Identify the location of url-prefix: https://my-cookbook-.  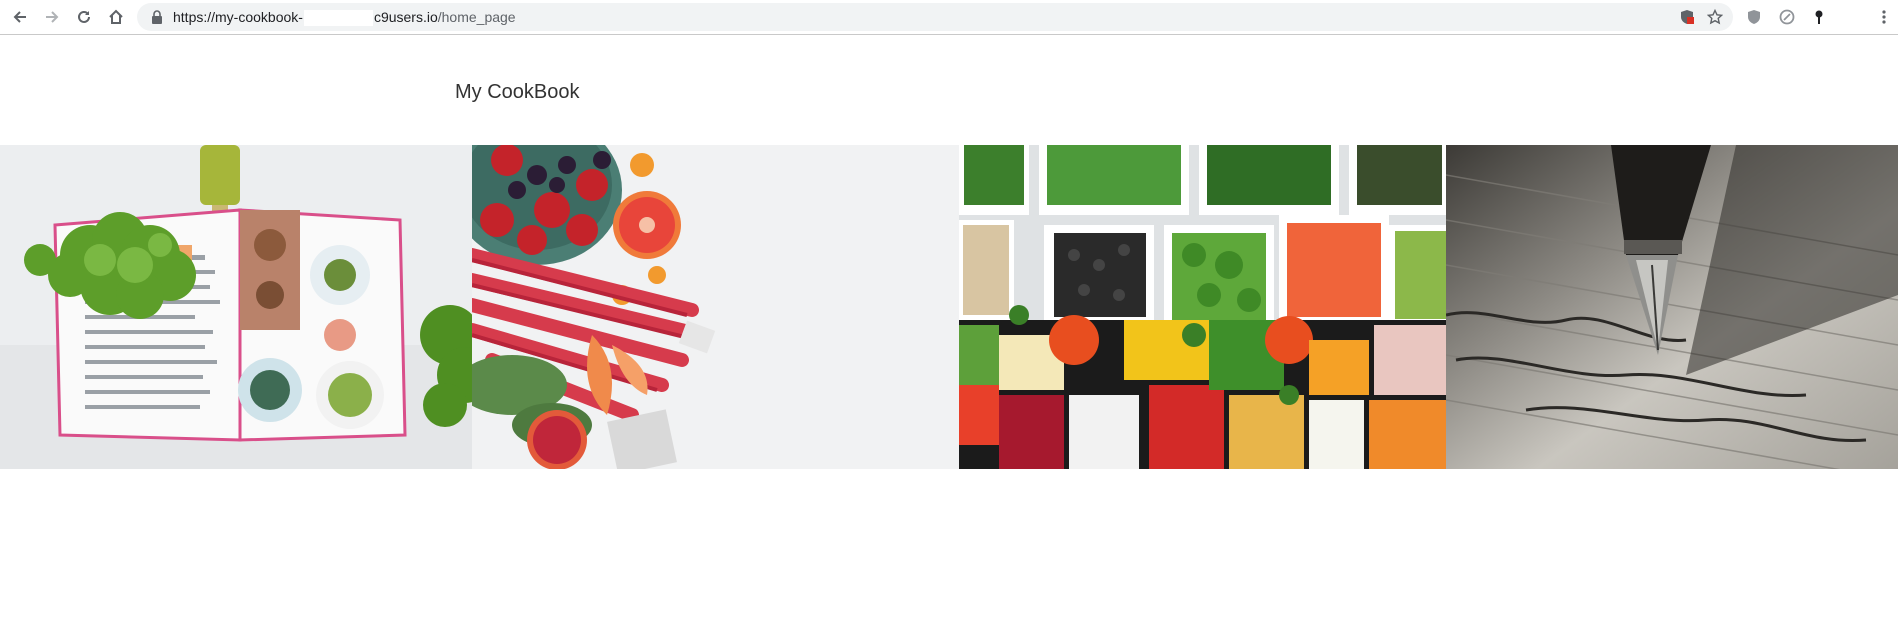
(238, 17).